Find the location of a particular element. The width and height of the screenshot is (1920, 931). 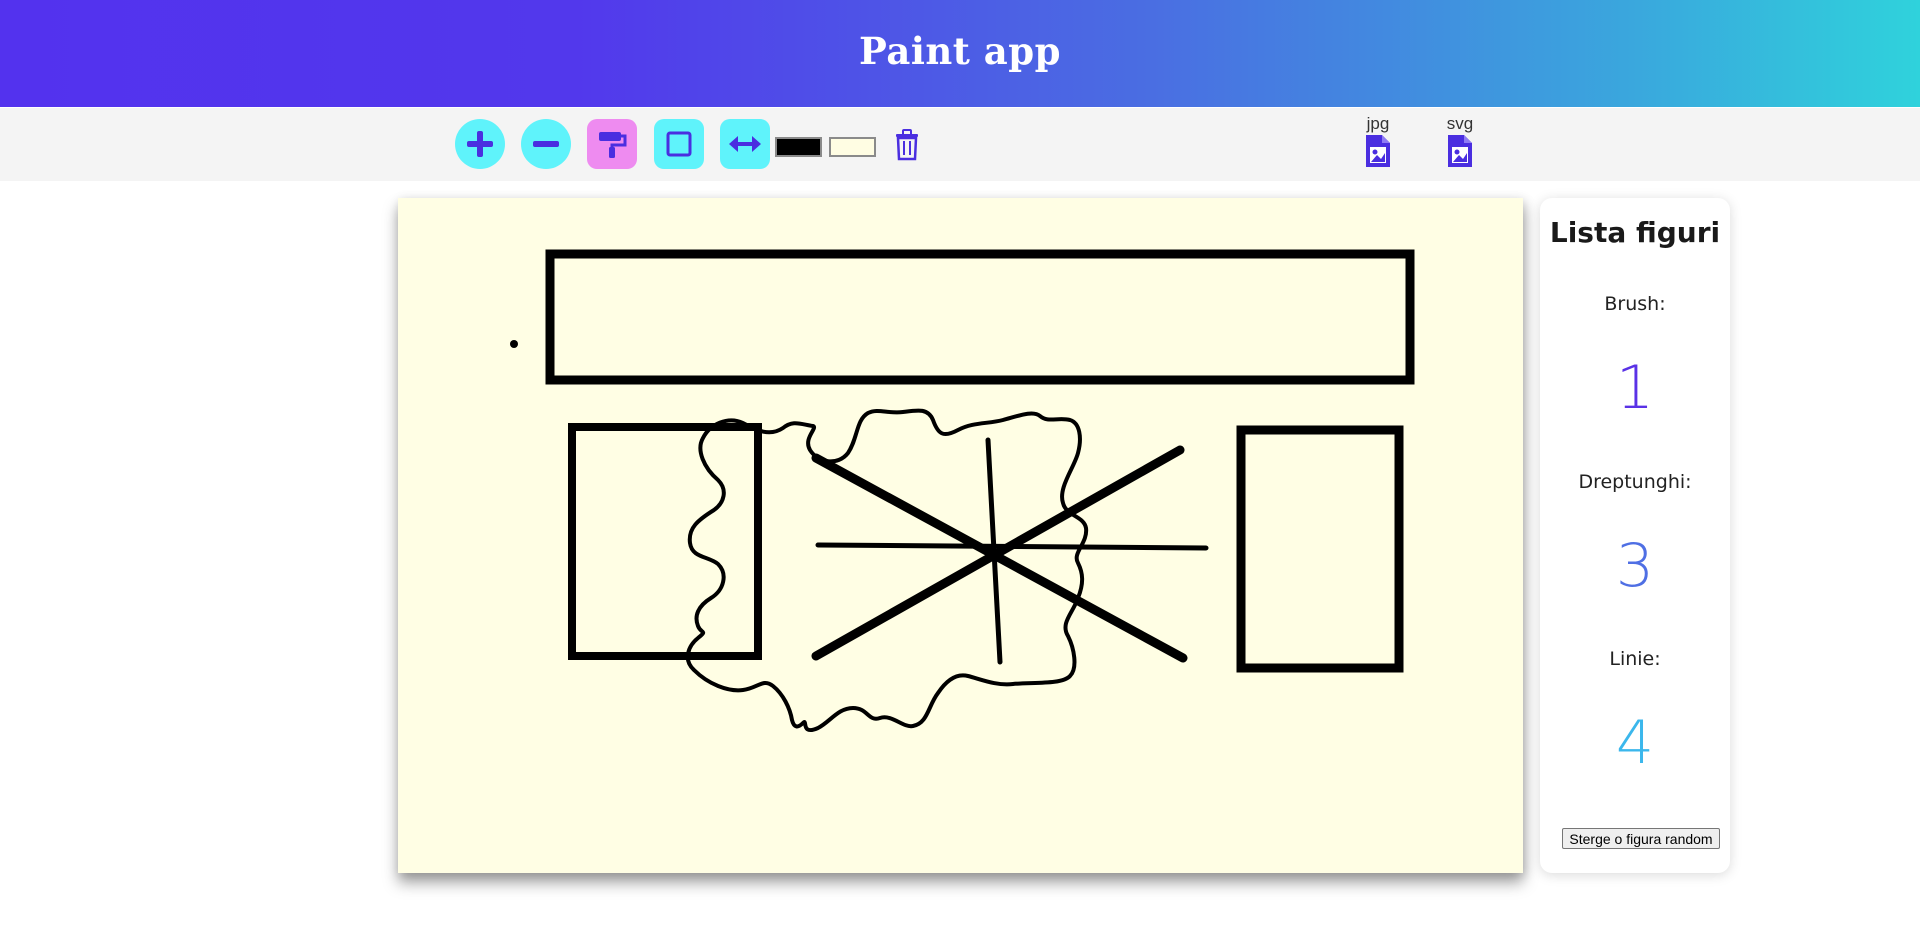

app-header: Paint app is located at coordinates (960, 53).